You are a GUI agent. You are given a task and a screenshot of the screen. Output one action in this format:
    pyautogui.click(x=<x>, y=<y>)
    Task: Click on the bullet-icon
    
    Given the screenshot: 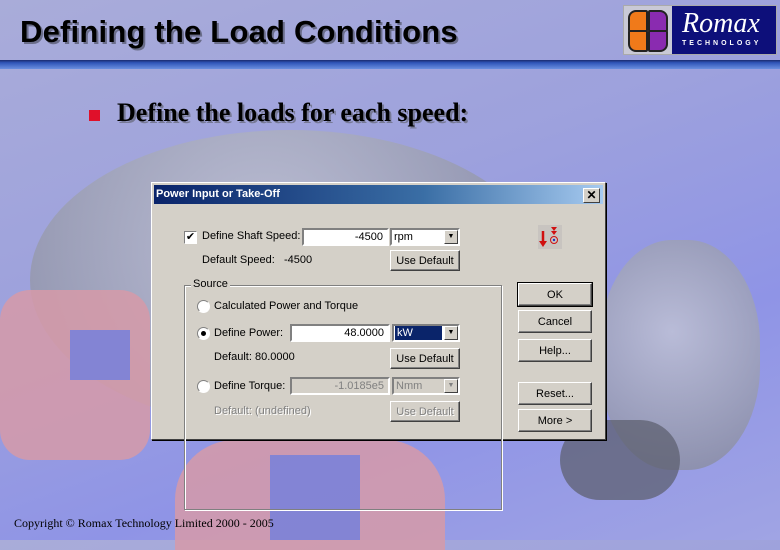 What is the action you would take?
    pyautogui.click(x=94, y=115)
    